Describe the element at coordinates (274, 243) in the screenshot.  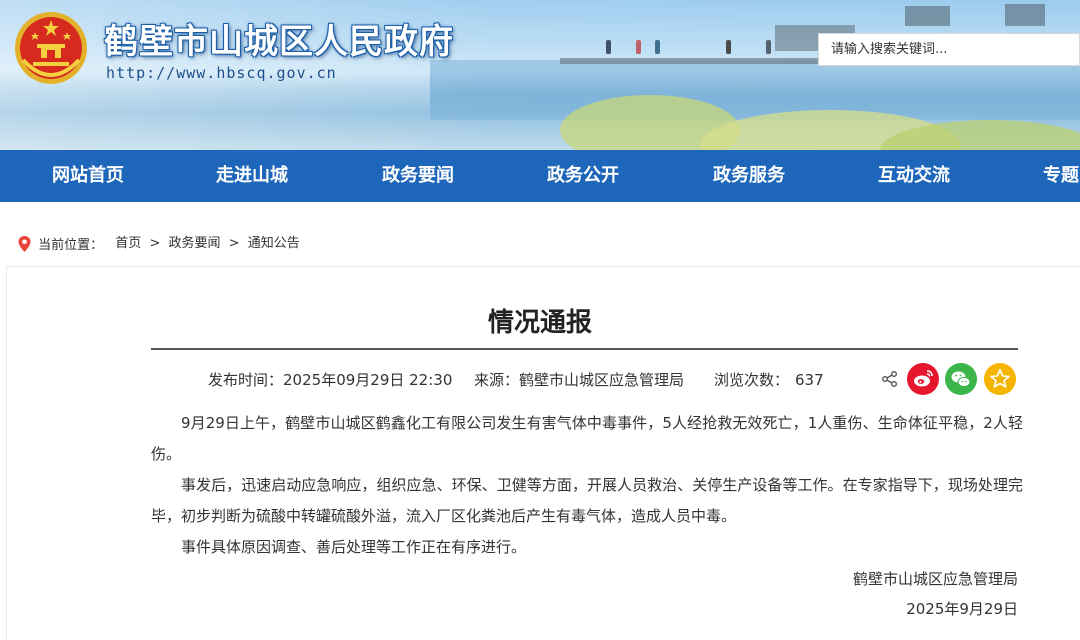
I see `breadcrumb-notices: 通知公告` at that location.